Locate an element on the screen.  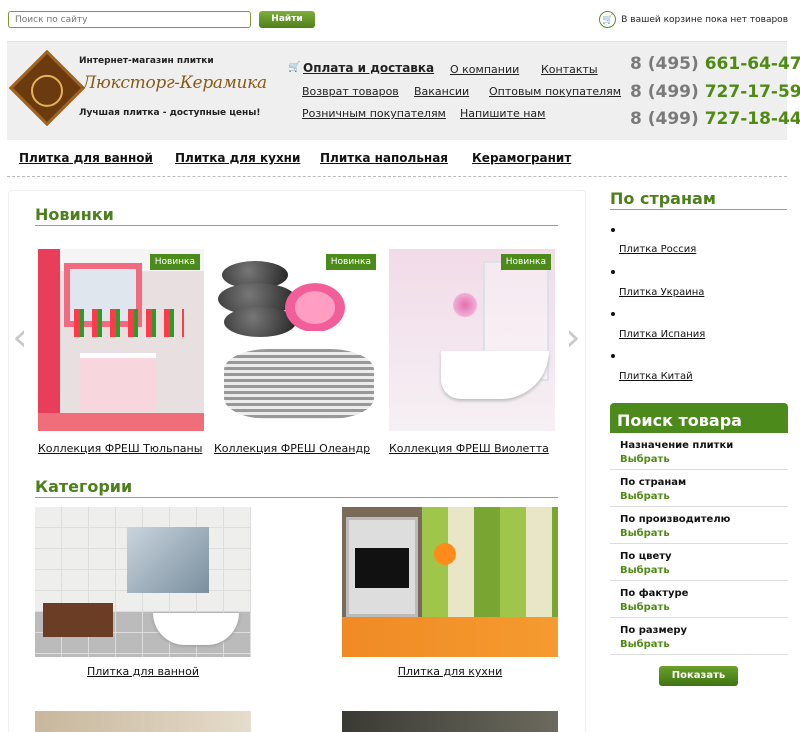
nav-vacancies: Вакансии is located at coordinates (441, 91).